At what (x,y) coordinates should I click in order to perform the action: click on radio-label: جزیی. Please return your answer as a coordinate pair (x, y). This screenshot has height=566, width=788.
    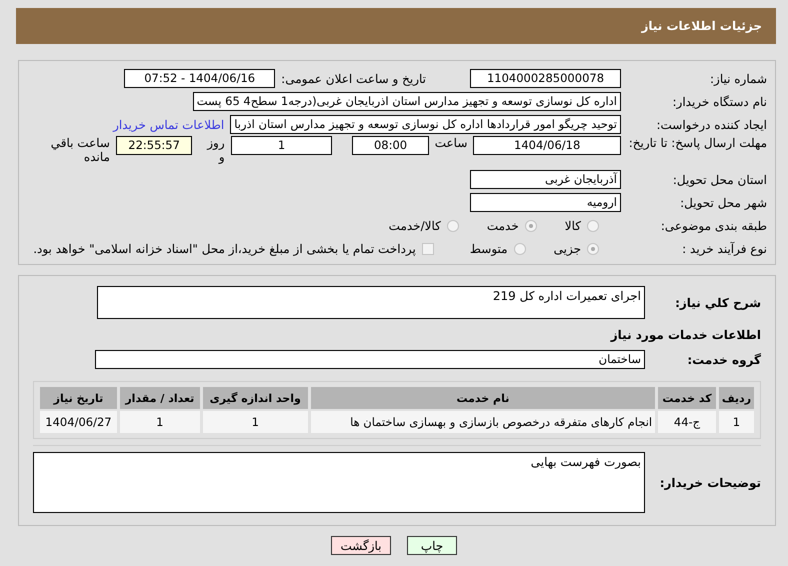
    Looking at the image, I should click on (567, 249).